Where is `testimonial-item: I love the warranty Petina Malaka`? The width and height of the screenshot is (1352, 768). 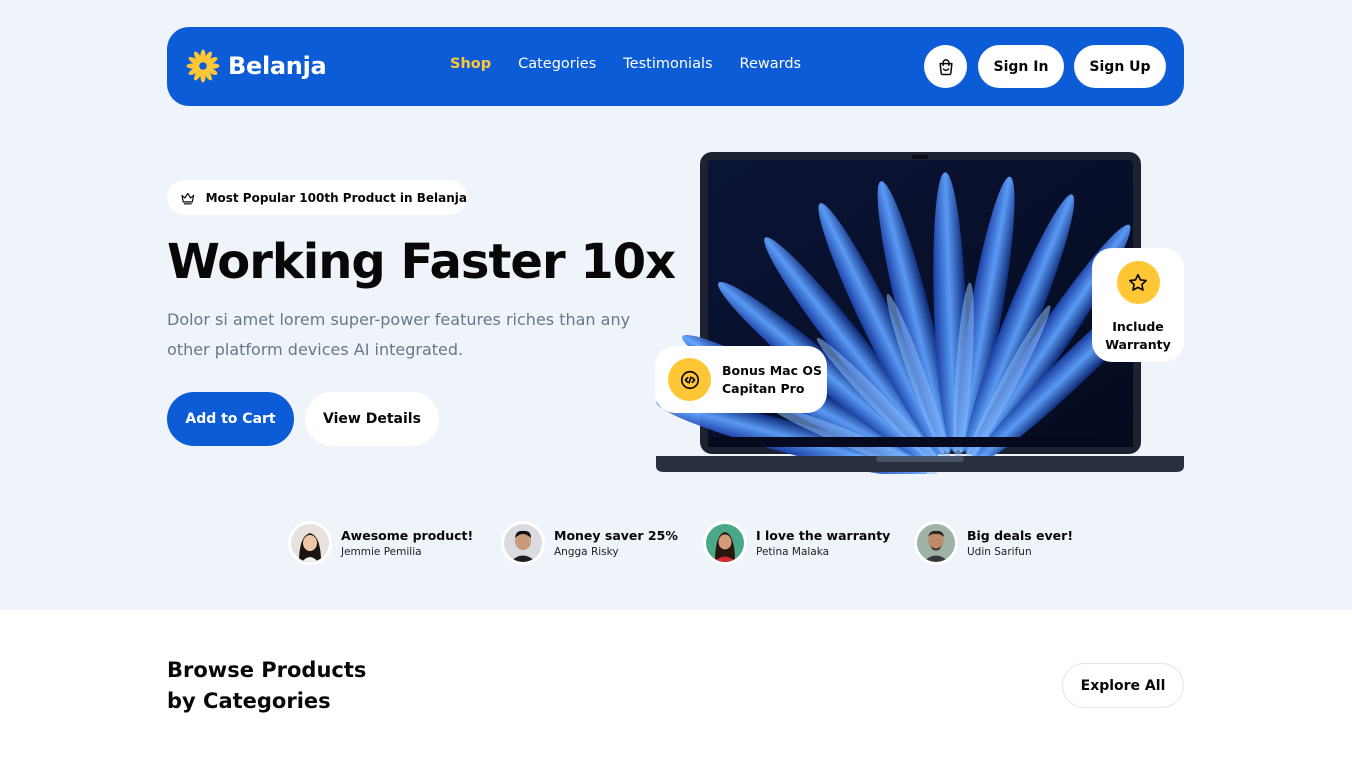
testimonial-item: I love the warranty Petina Malaka is located at coordinates (796, 543).